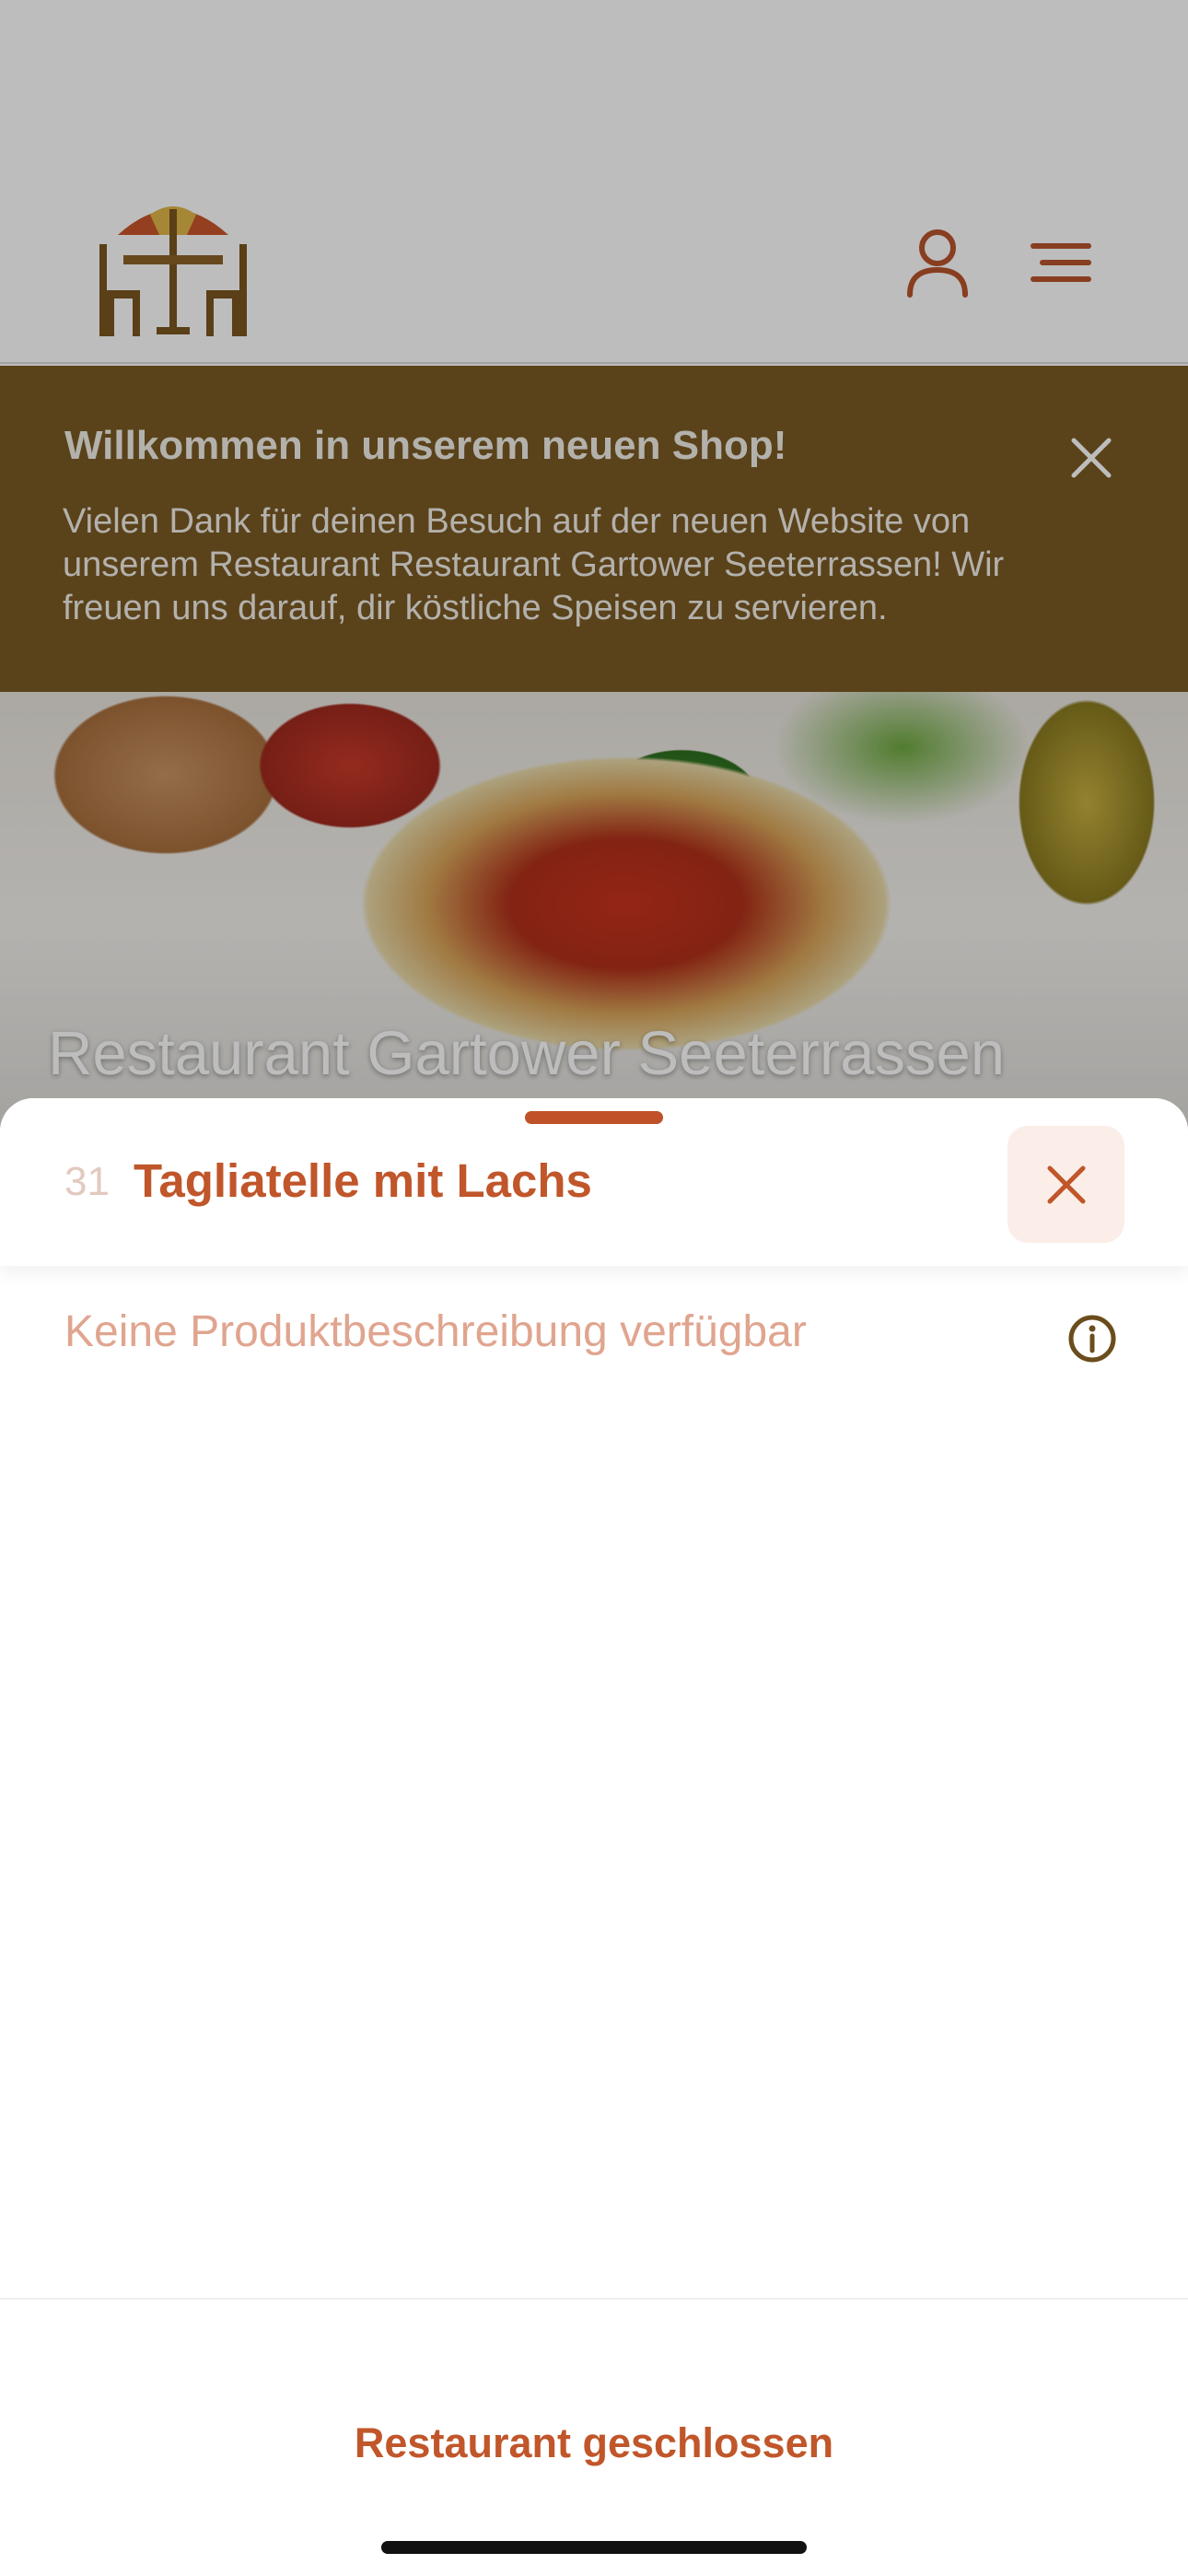  What do you see at coordinates (594, 2547) in the screenshot?
I see `home-indicator` at bounding box center [594, 2547].